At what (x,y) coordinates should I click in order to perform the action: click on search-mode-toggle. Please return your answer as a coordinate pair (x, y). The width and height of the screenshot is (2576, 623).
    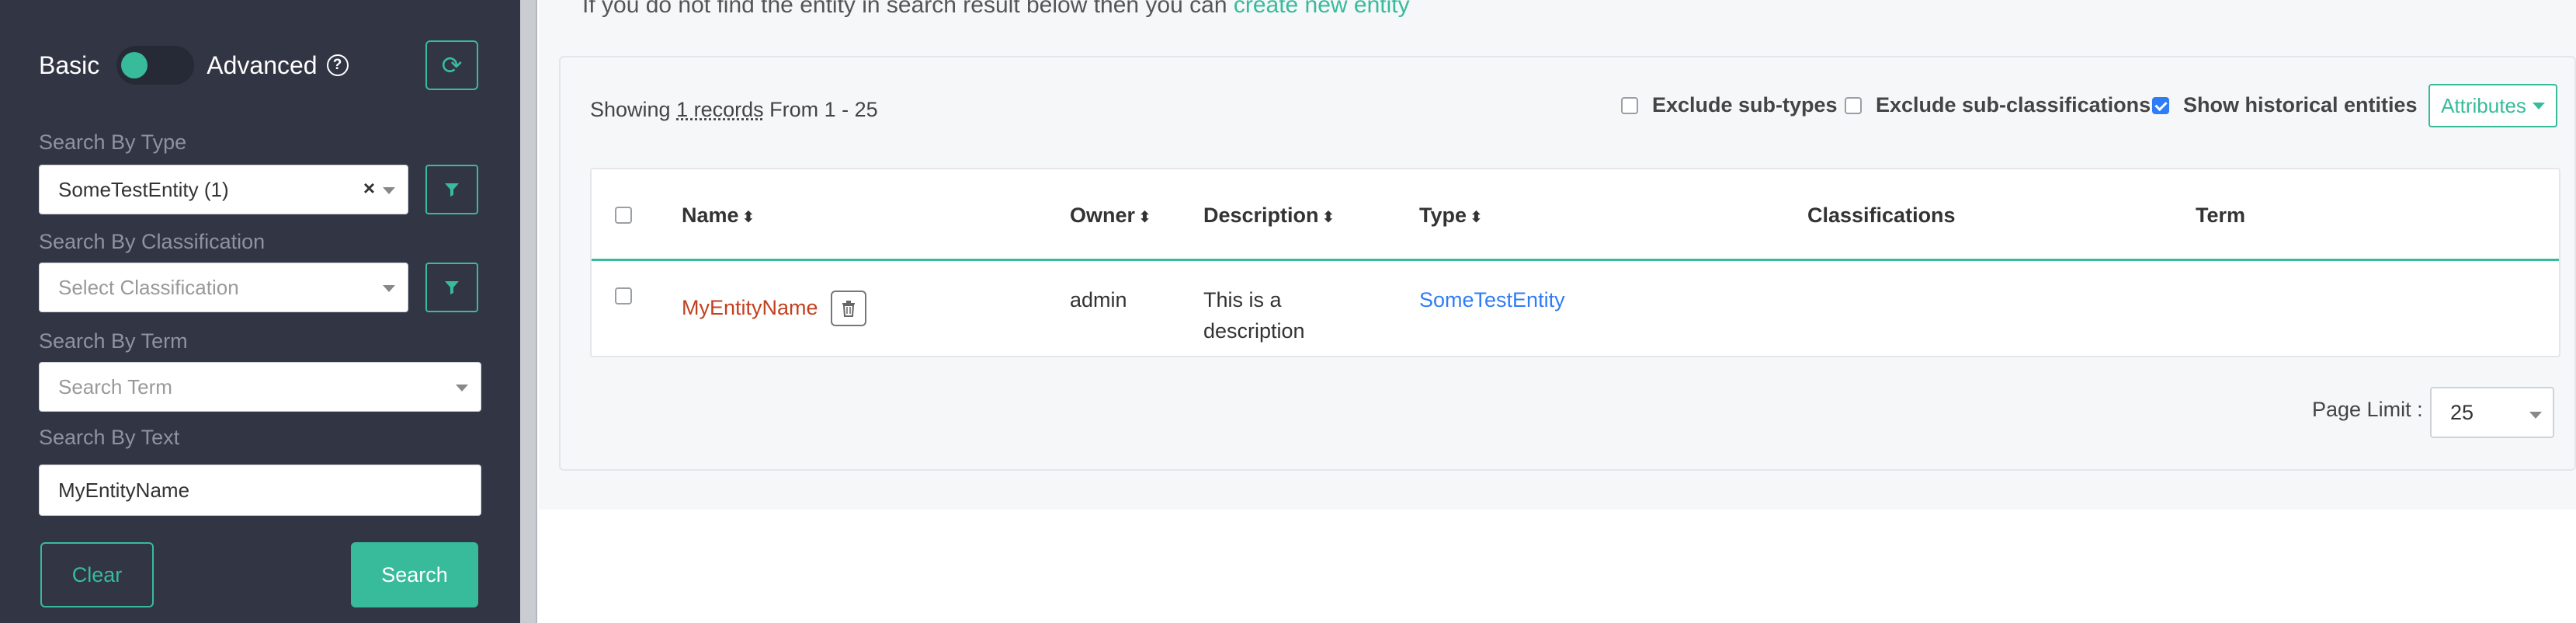
    Looking at the image, I should click on (155, 65).